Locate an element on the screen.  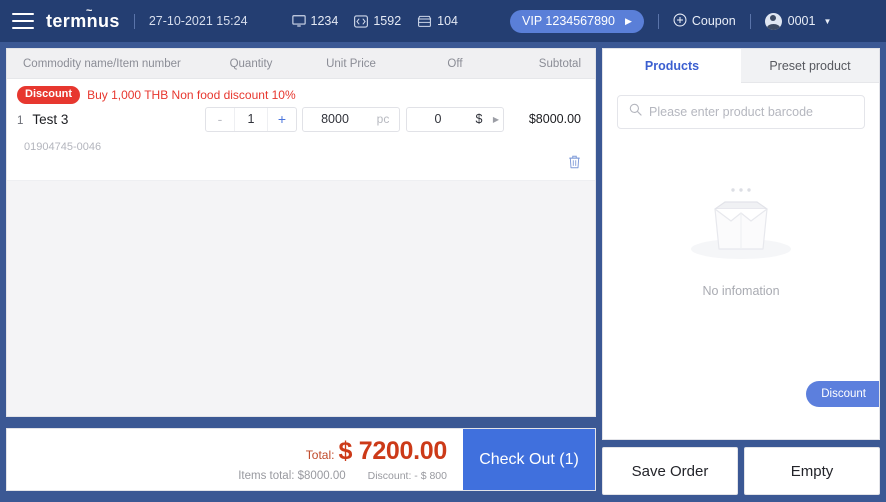
plus-circle-icon is located at coordinates (680, 21).